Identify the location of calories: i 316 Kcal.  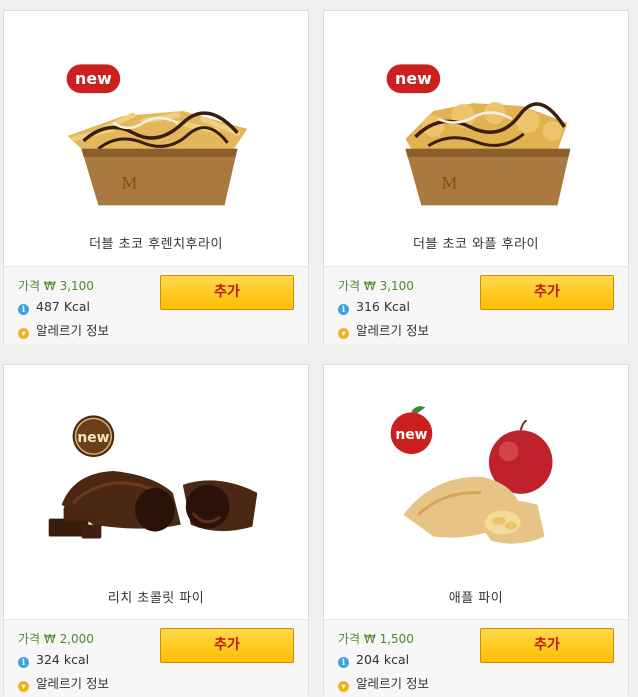
(374, 307).